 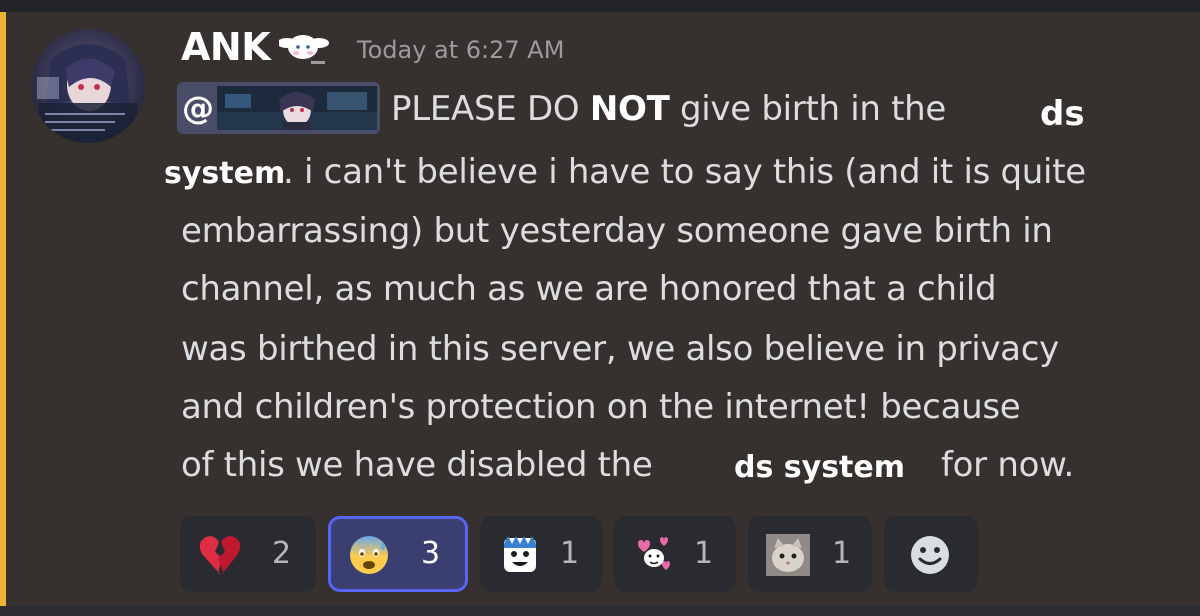 I want to click on system-label: system, so click(x=223, y=174).